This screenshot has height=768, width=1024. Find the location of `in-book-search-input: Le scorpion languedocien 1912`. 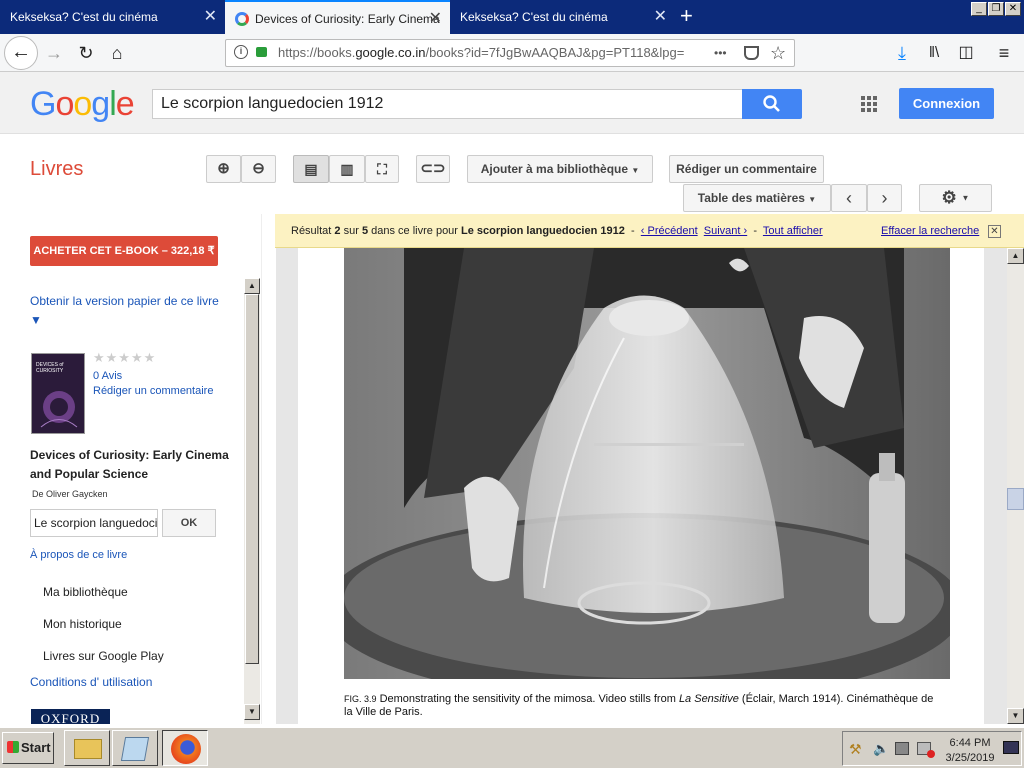

in-book-search-input: Le scorpion languedocien 1912 is located at coordinates (94, 523).